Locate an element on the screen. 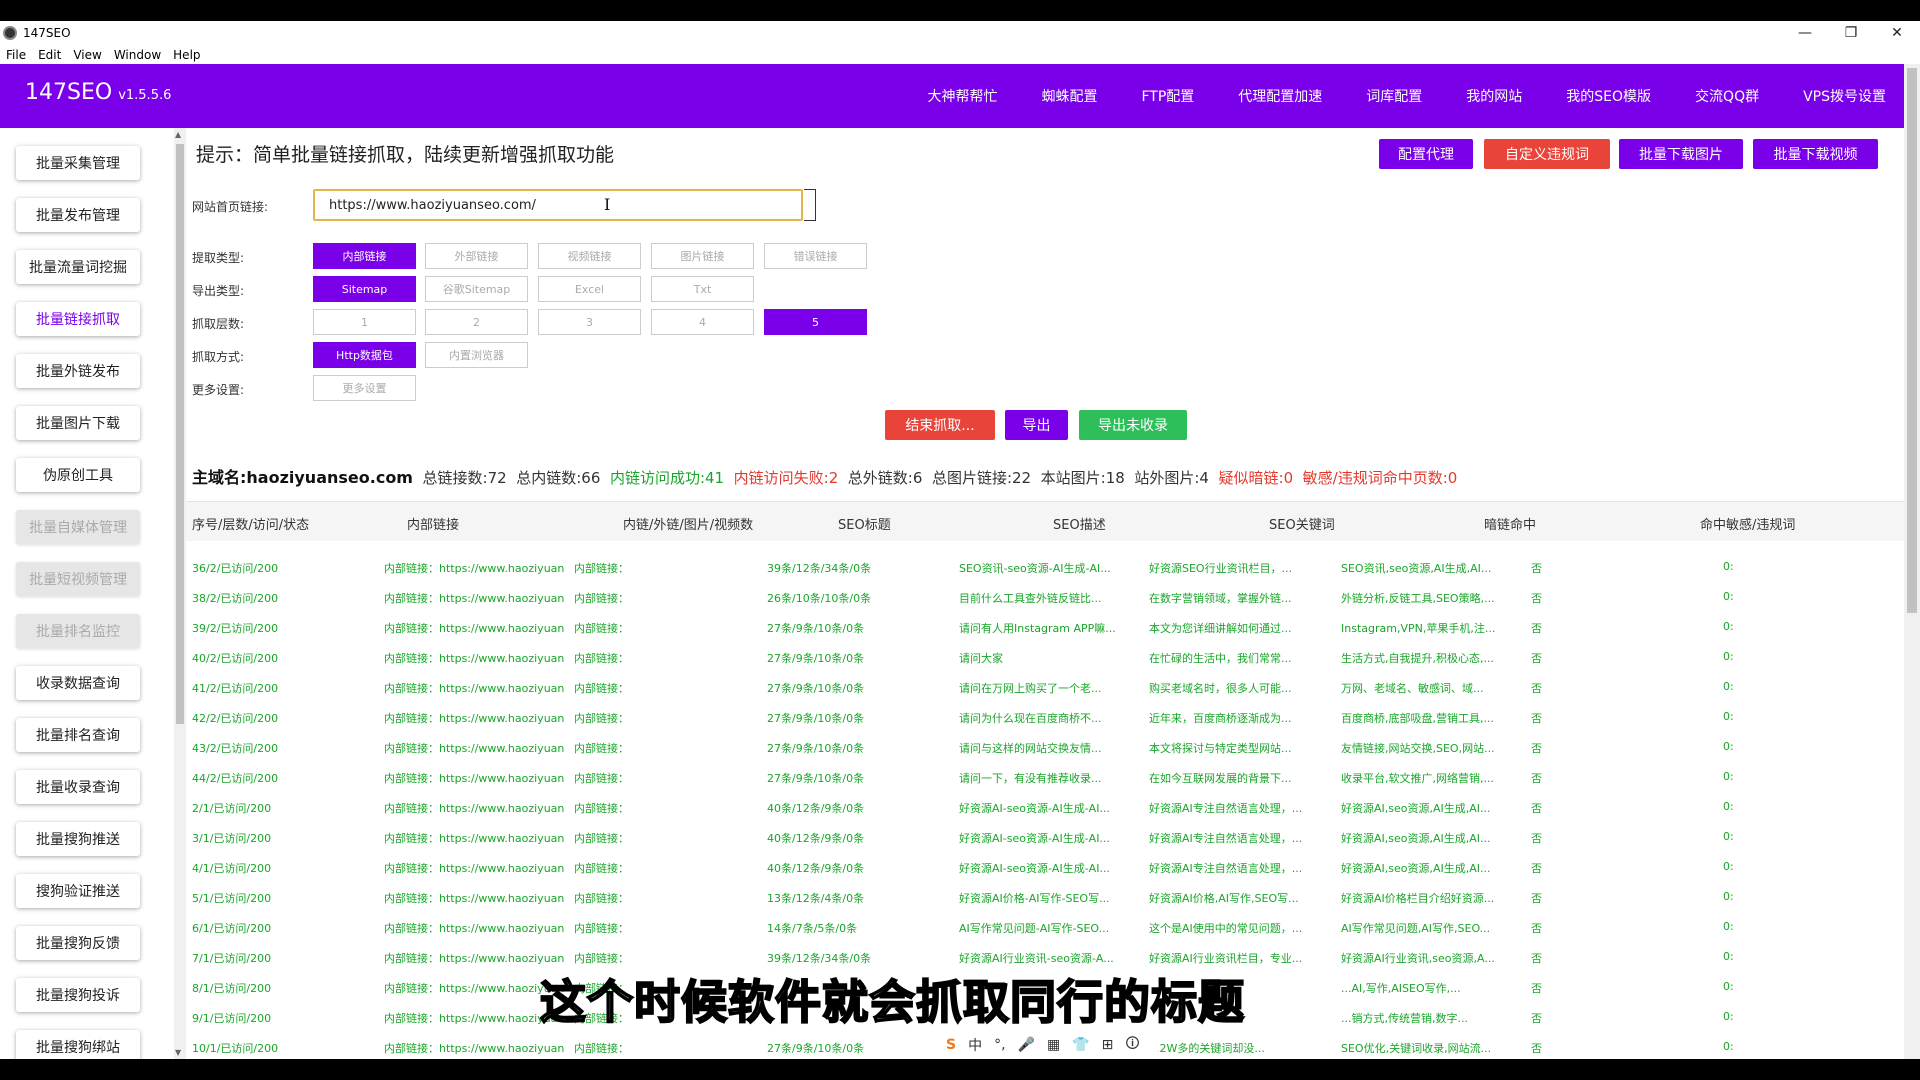 The image size is (1920, 1080). cell-index: 6/1/已访问/200 is located at coordinates (232, 928).